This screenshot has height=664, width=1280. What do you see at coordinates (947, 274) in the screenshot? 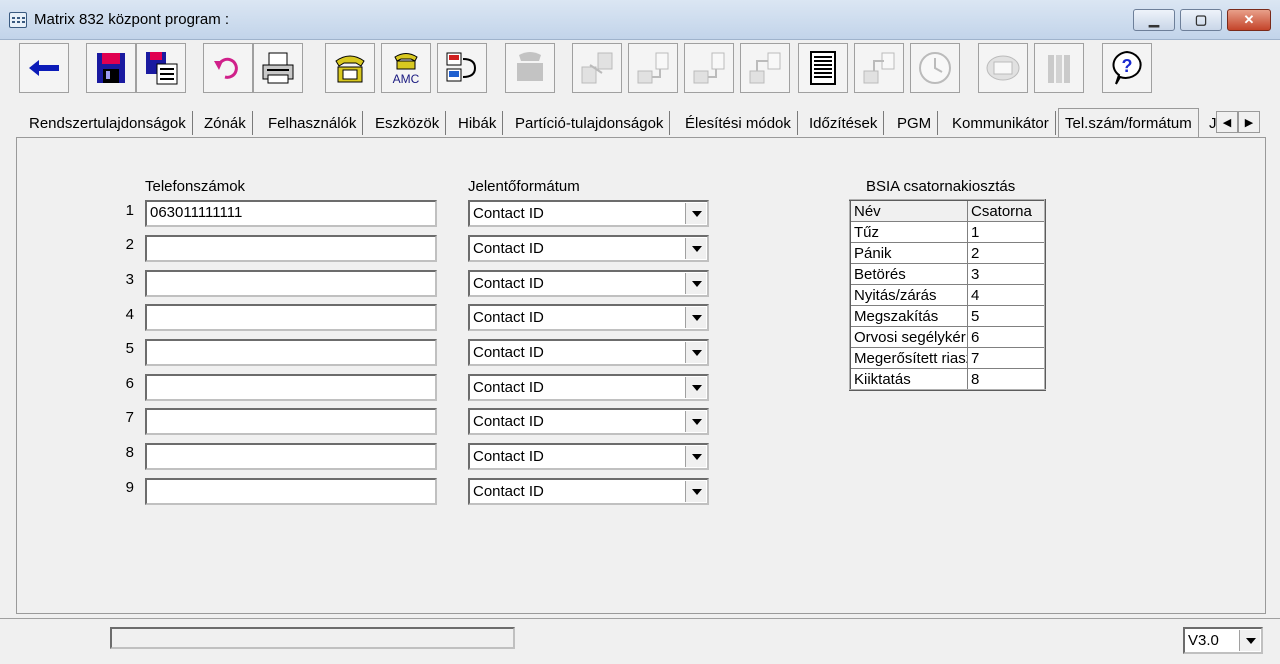
I see `table-row: Betörés 3` at bounding box center [947, 274].